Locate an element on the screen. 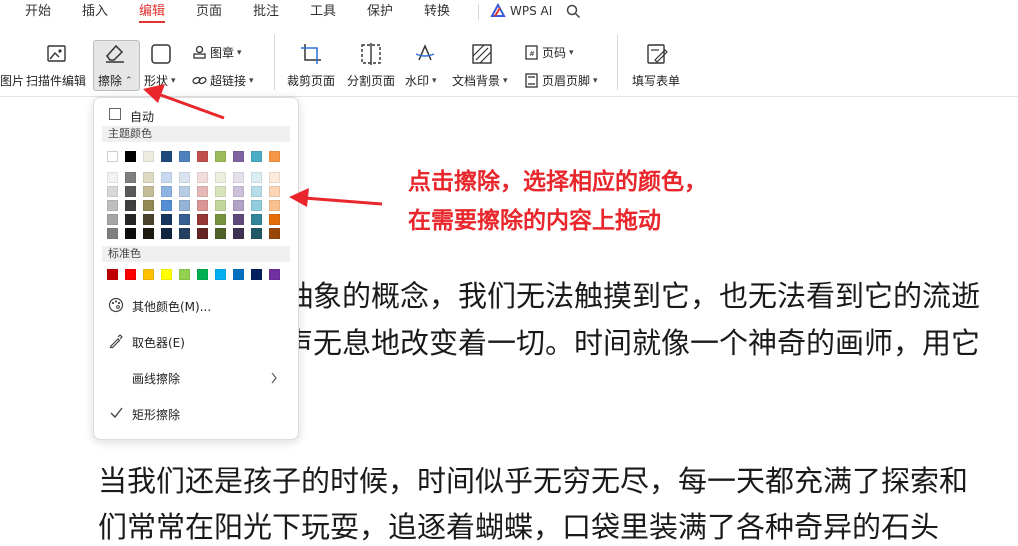  shape-dropdown: 形状 ▾ is located at coordinates (160, 80).